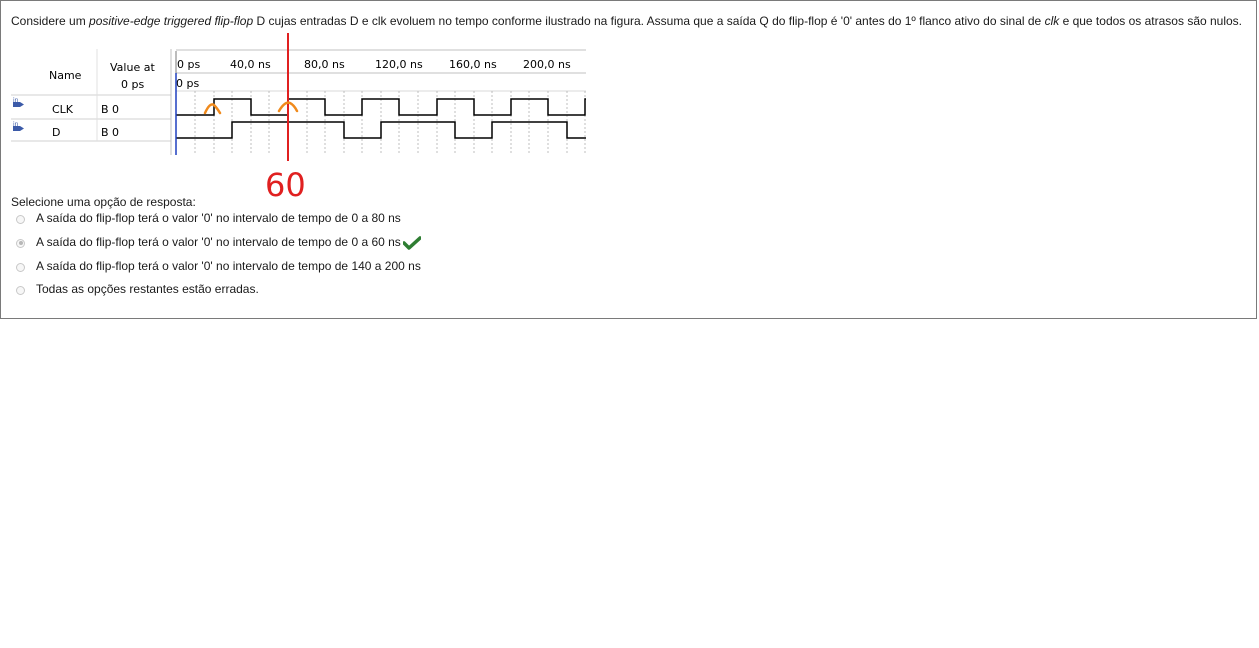 The width and height of the screenshot is (1259, 648). What do you see at coordinates (66, 130) in the screenshot?
I see `signal-row: in D B 0` at bounding box center [66, 130].